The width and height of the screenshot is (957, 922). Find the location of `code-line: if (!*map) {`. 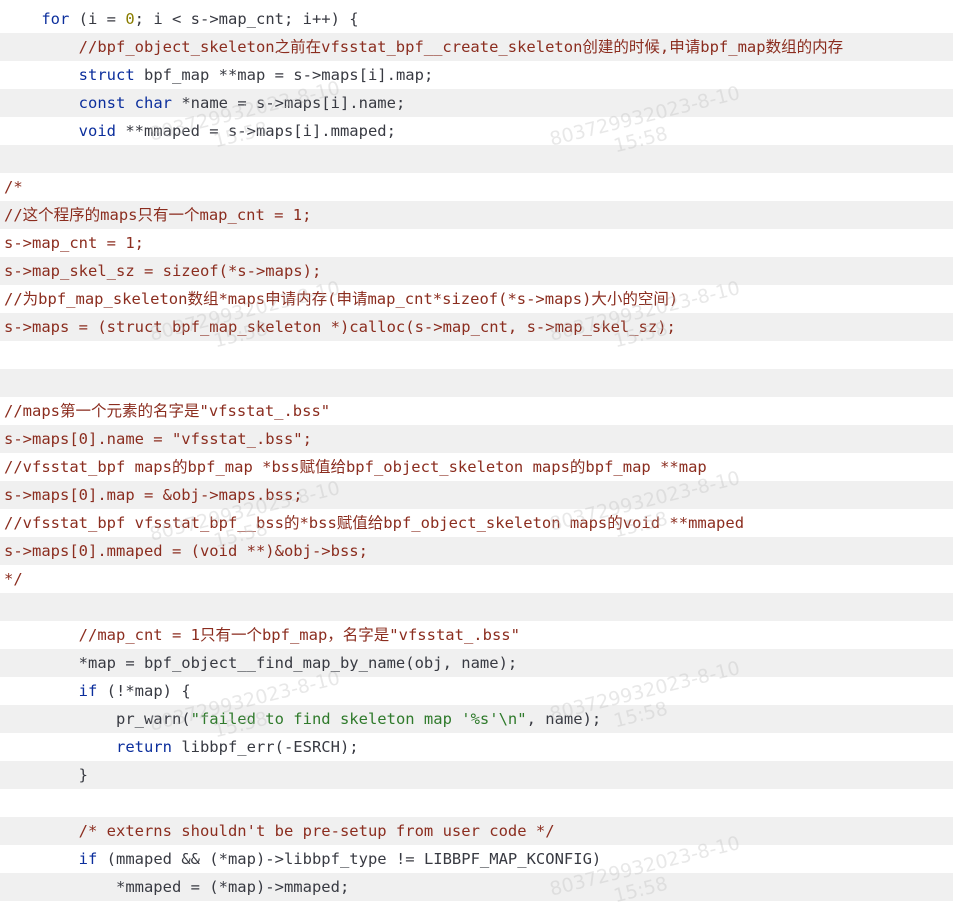

code-line: if (!*map) { is located at coordinates (476, 691).